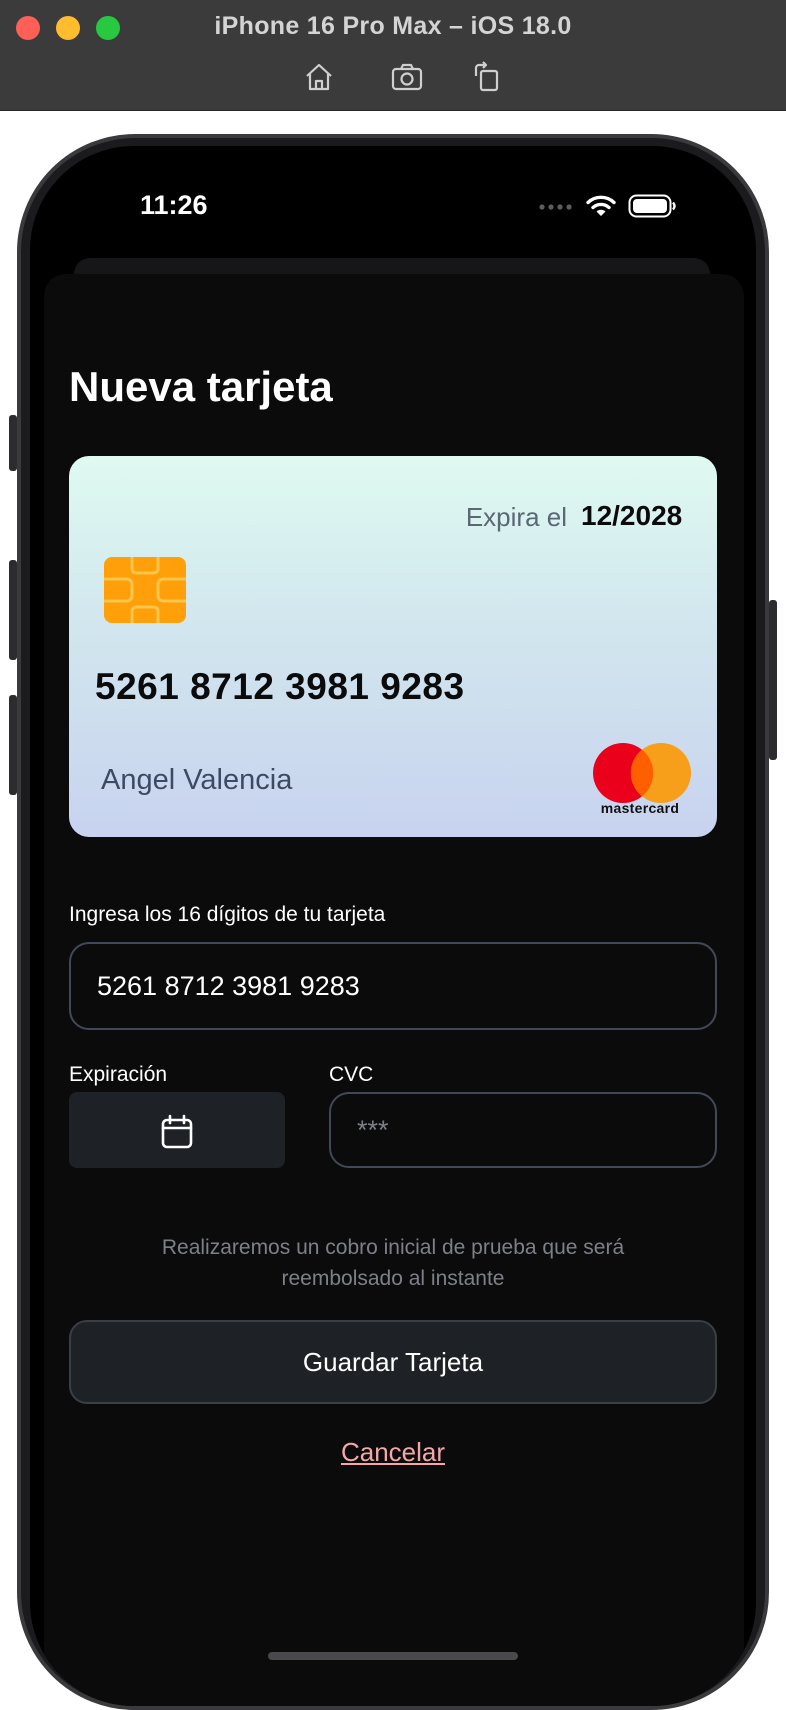 Image resolution: width=786 pixels, height=1710 pixels. What do you see at coordinates (487, 77) in the screenshot?
I see `rotate-icon` at bounding box center [487, 77].